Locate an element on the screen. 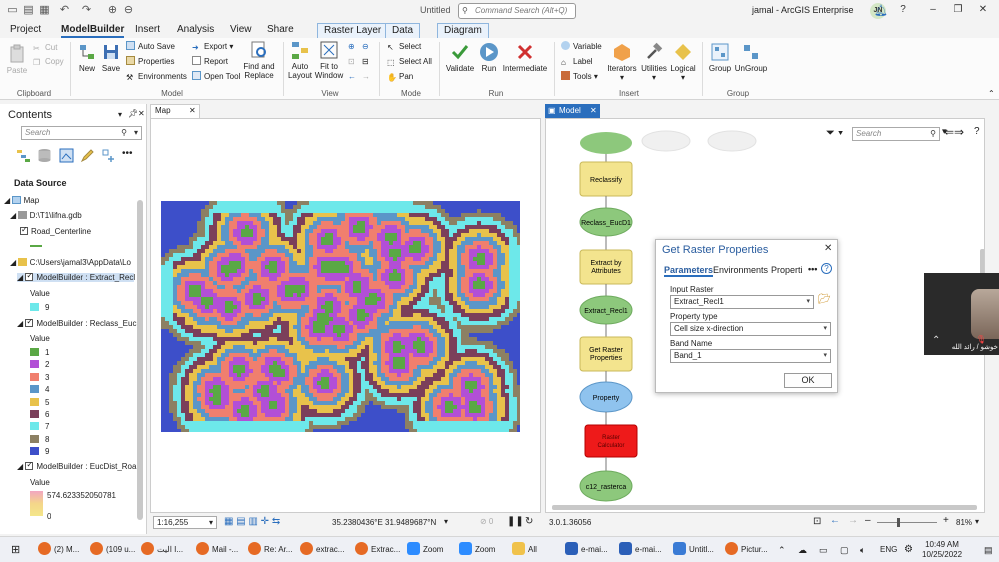  save-project-icon: ▦ is located at coordinates (44, 10).